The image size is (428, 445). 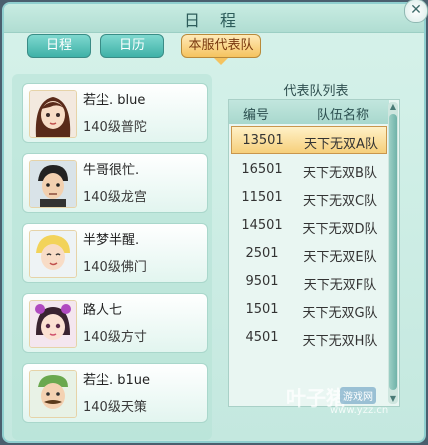 What do you see at coordinates (340, 173) in the screenshot?
I see `team-name: 天下无双B队` at bounding box center [340, 173].